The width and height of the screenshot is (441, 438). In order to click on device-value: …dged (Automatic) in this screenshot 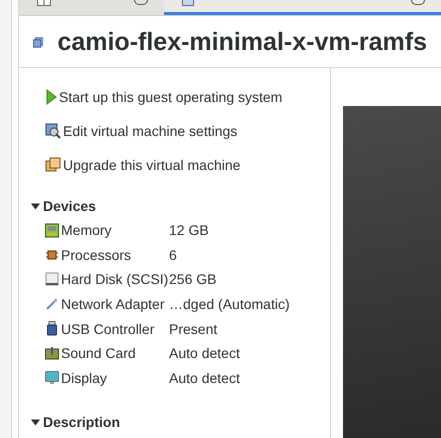, I will do `click(230, 304)`.